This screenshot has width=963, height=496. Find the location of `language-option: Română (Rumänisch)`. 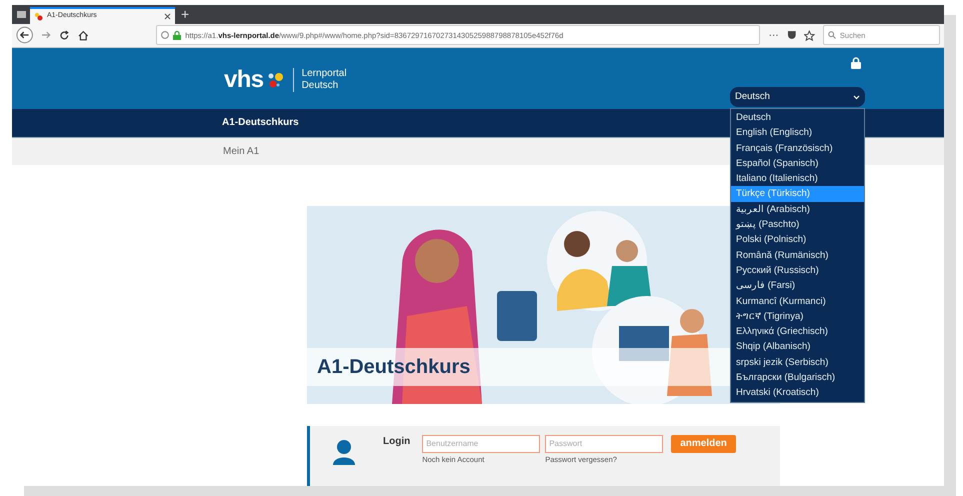

language-option: Română (Rumänisch) is located at coordinates (797, 255).